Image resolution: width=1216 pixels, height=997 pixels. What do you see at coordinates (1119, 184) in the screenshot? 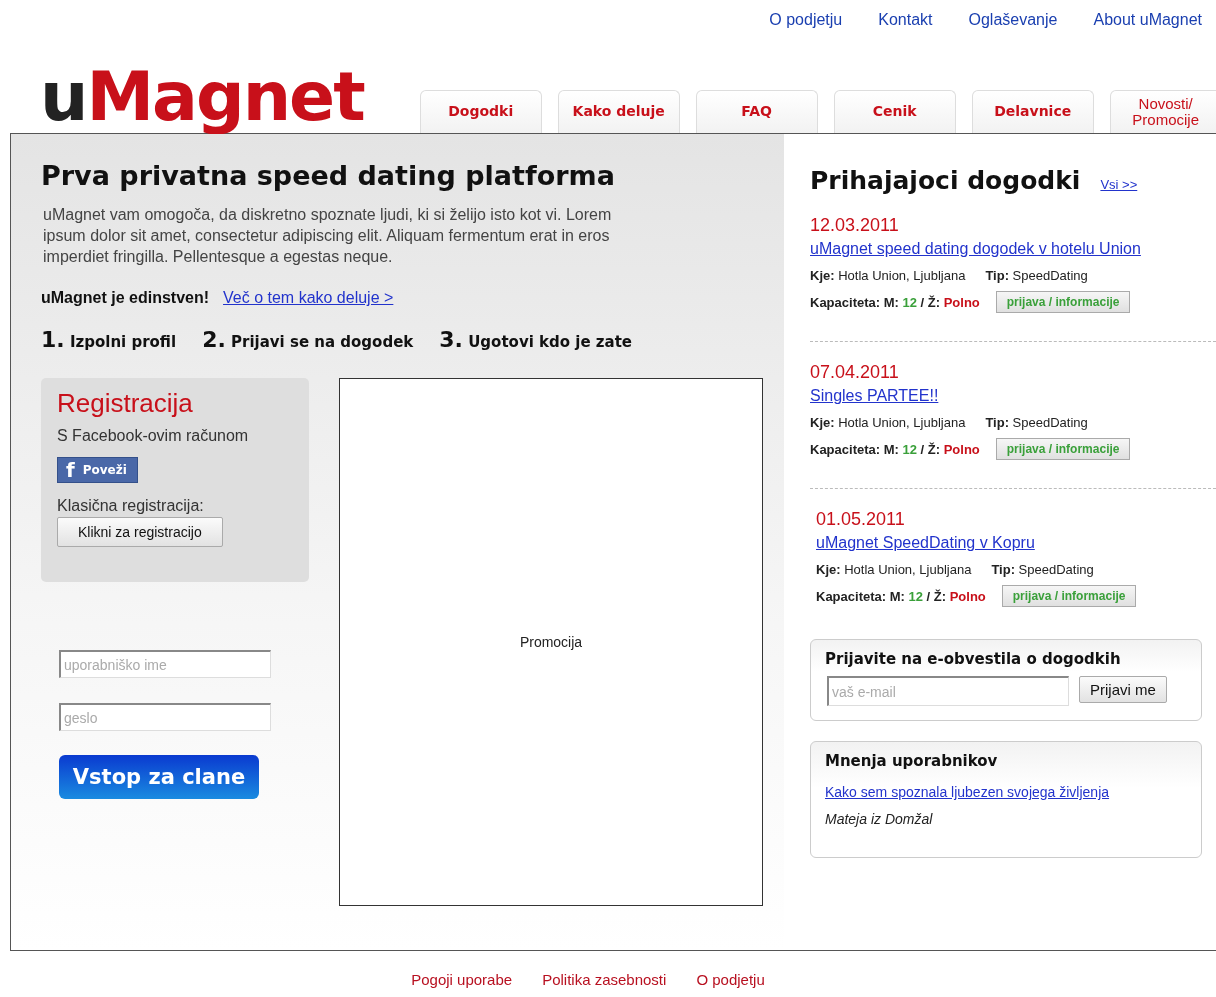
I see `all-events-link: Vsi >>` at bounding box center [1119, 184].